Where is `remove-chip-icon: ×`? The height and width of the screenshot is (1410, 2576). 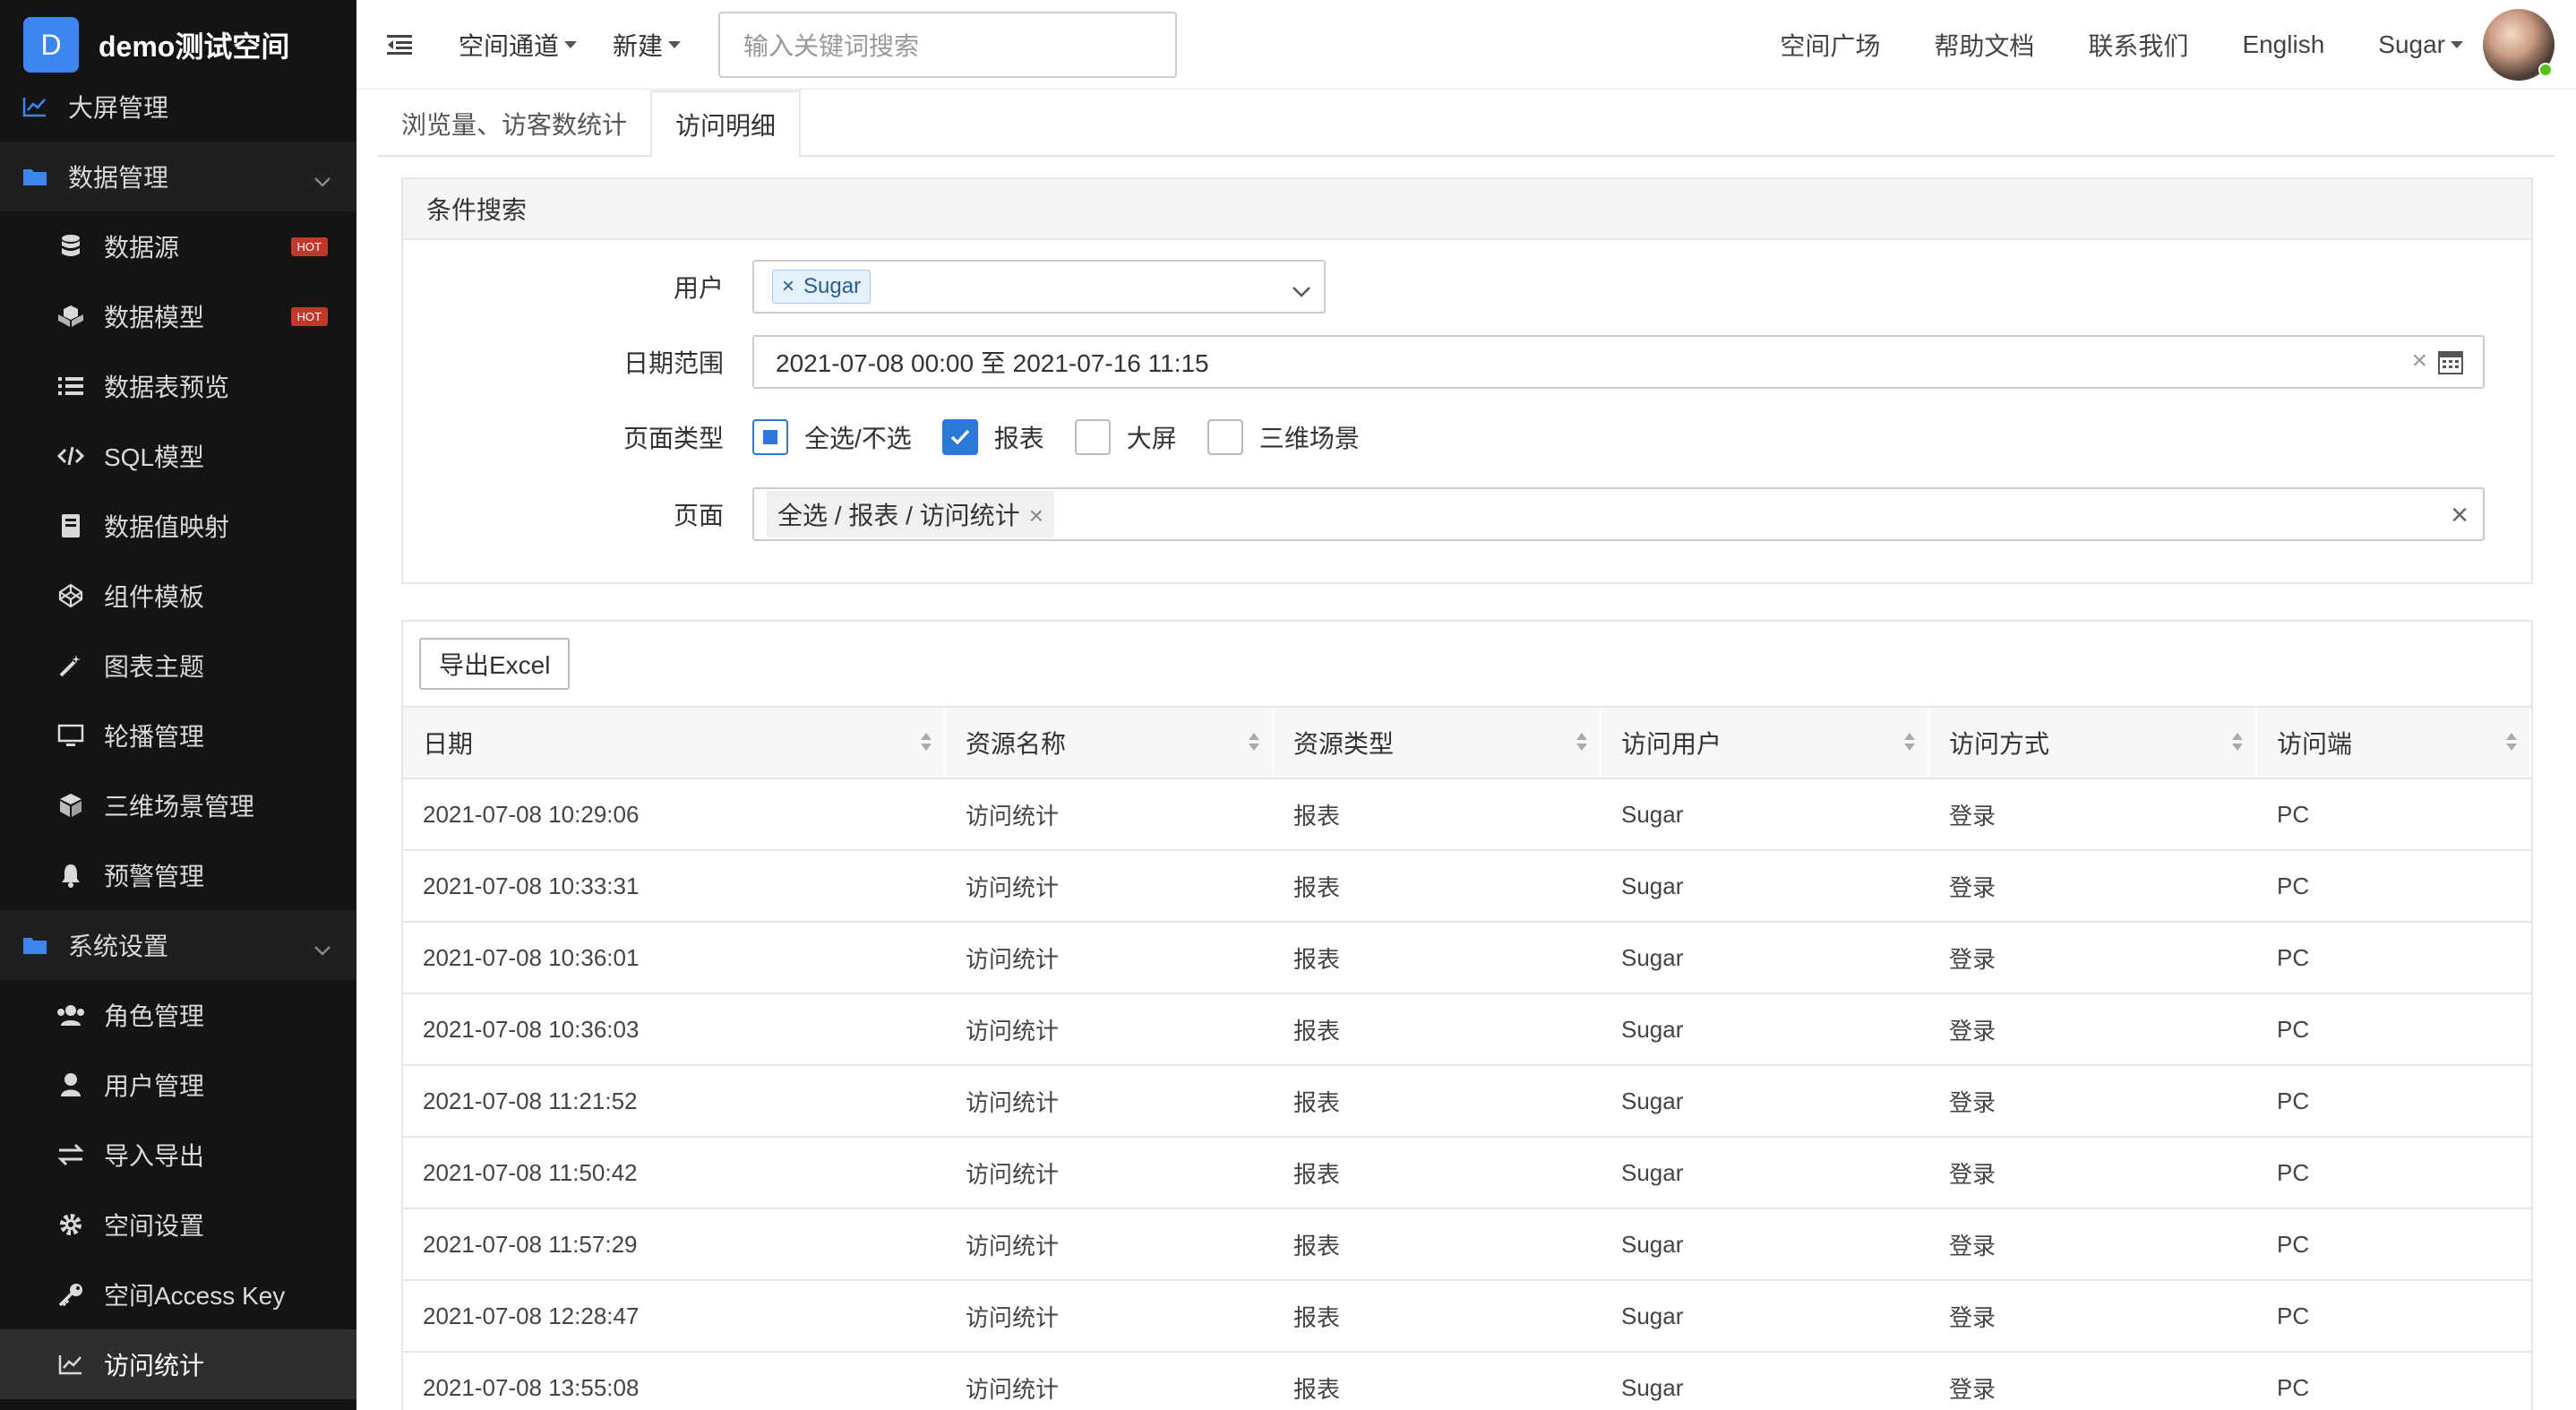
remove-chip-icon: × is located at coordinates (1036, 515).